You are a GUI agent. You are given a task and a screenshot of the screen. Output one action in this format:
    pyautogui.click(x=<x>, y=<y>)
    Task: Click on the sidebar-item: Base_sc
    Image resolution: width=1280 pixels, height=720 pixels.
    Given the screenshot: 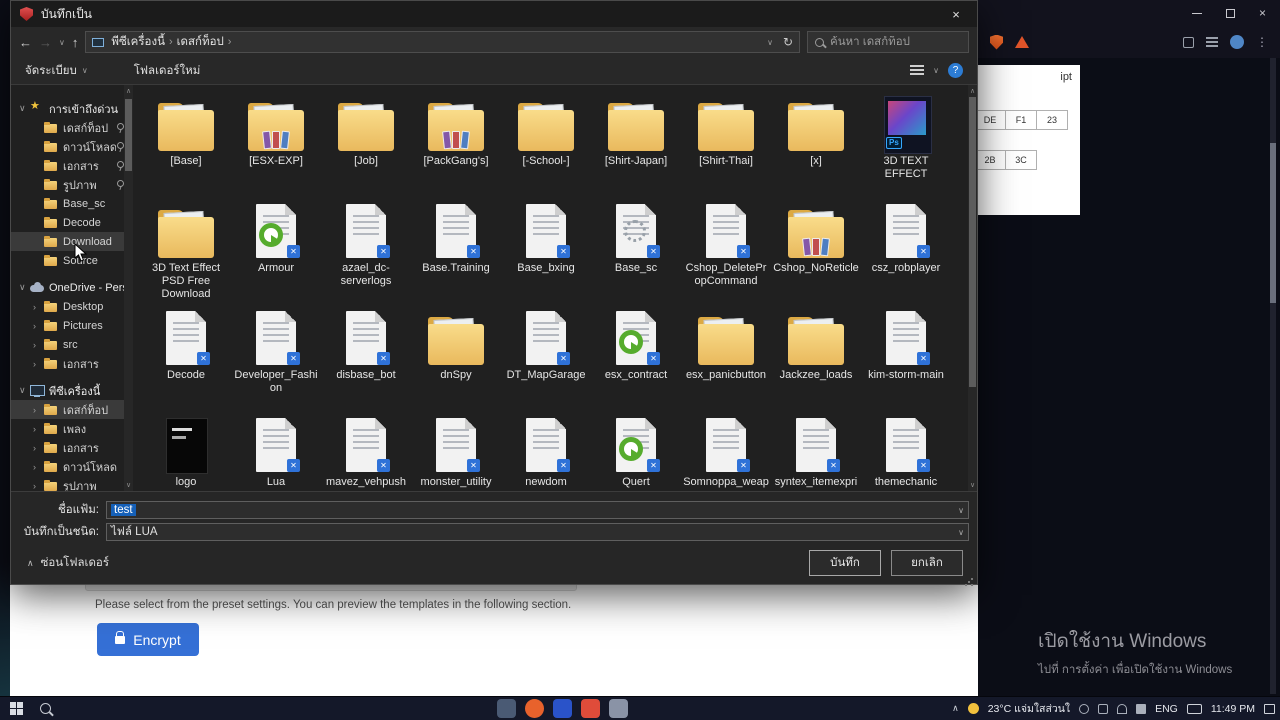 What is the action you would take?
    pyautogui.click(x=72, y=203)
    